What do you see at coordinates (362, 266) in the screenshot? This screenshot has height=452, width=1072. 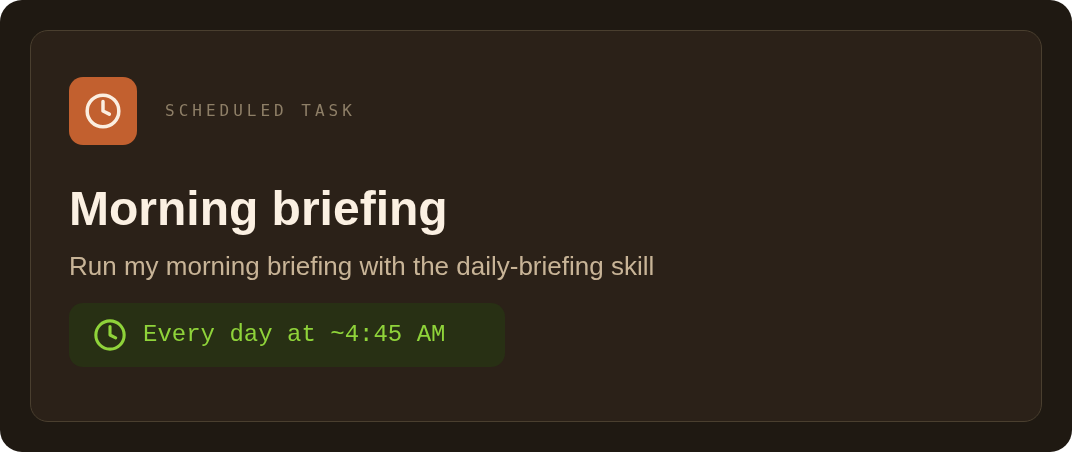 I see `task-description: Run my morning briefing with the daily-briefing skill` at bounding box center [362, 266].